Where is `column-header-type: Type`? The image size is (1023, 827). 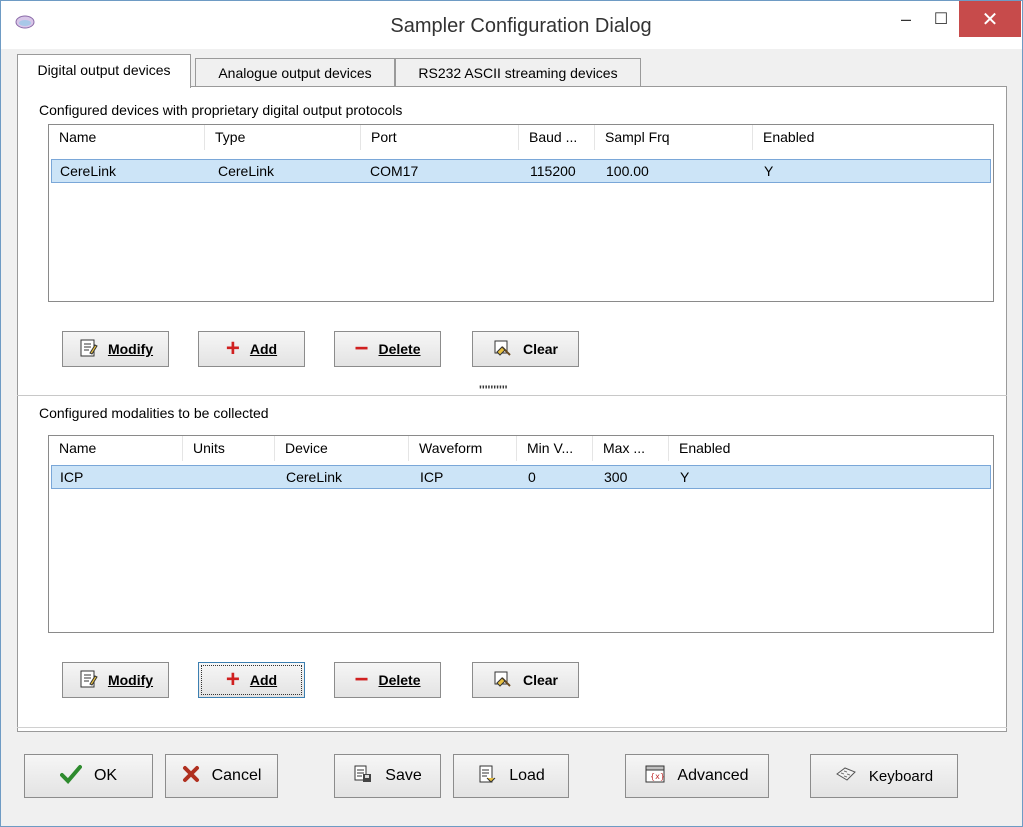
column-header-type: Type is located at coordinates (283, 137).